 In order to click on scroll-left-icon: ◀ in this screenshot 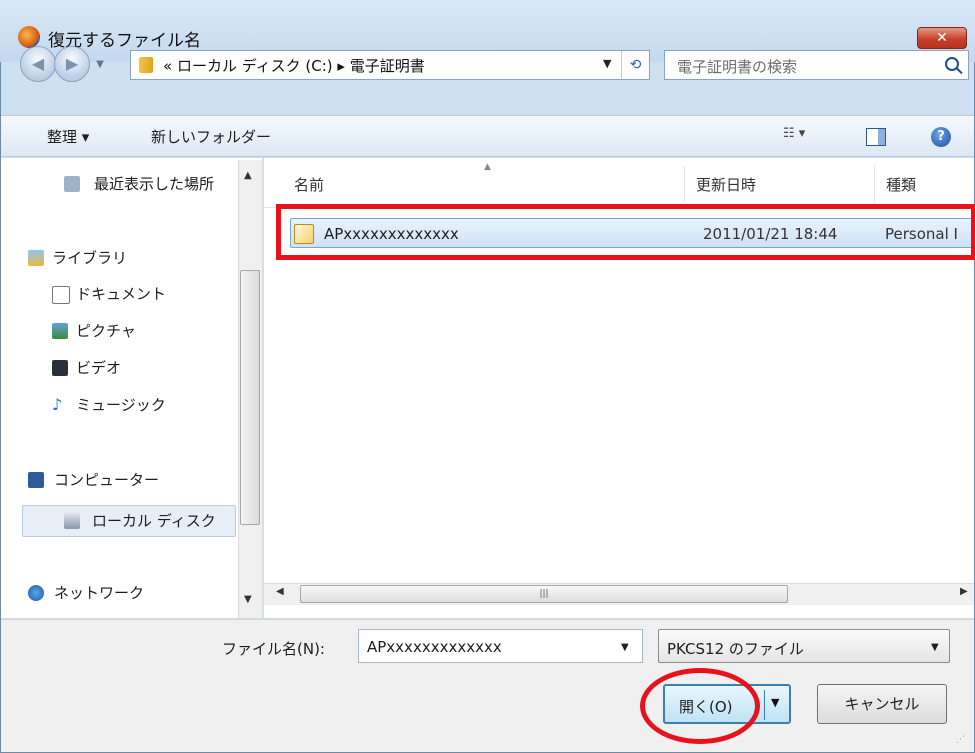, I will do `click(280, 591)`.